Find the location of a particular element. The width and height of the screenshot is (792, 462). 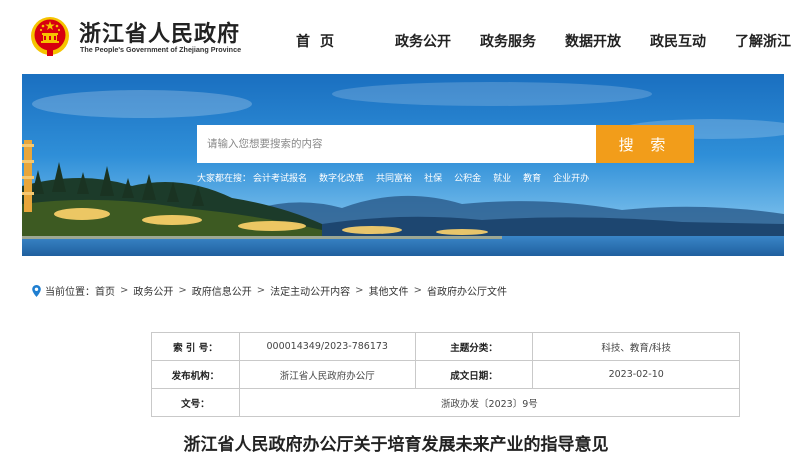

breadcrumb-item: 首页 is located at coordinates (105, 290).